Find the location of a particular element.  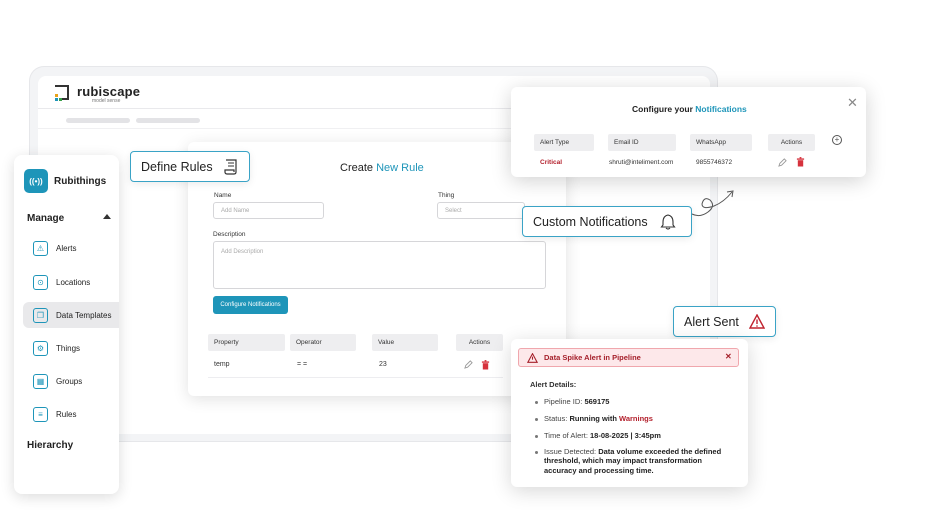

brand-name: rubiscape is located at coordinates (109, 91).